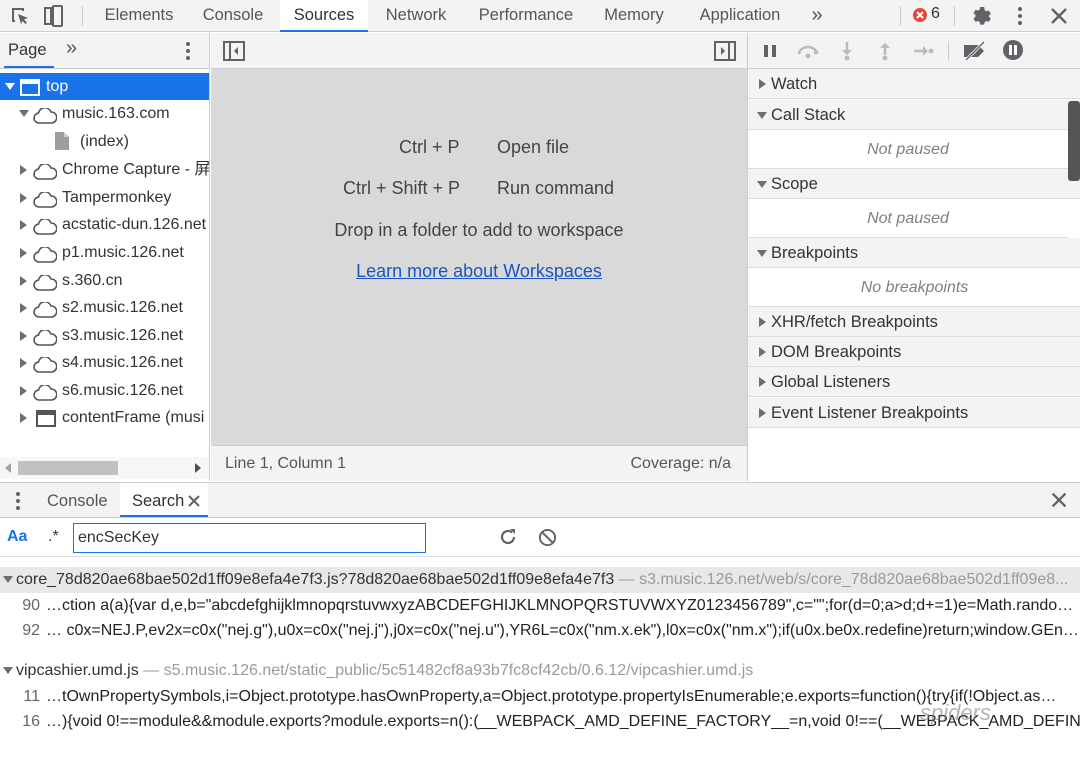 The width and height of the screenshot is (1080, 765). What do you see at coordinates (27, 50) in the screenshot?
I see `tab-page: Page` at bounding box center [27, 50].